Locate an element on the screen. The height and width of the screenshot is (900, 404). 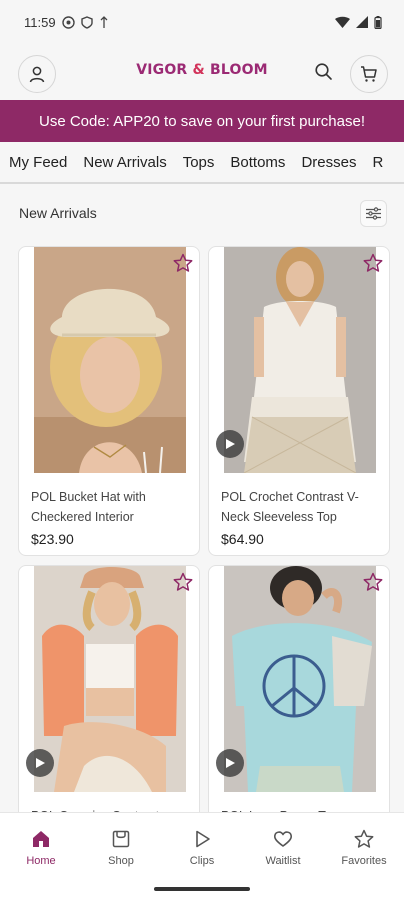
nav-label: Shop is located at coordinates (121, 861).